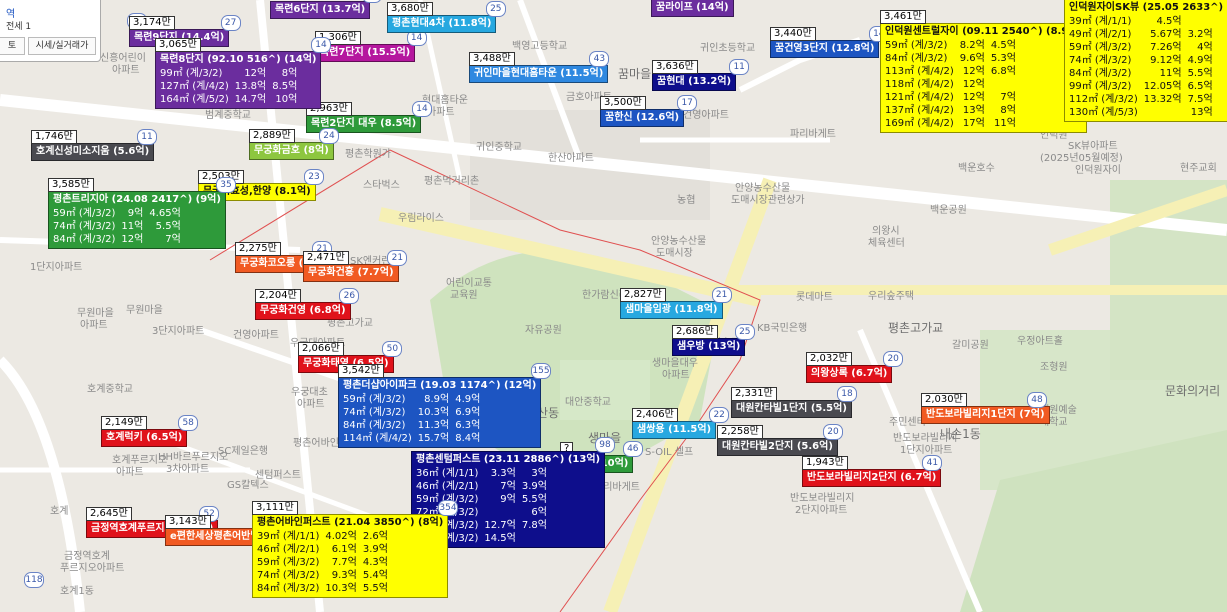  What do you see at coordinates (303, 311) in the screenshot?
I see `marker-complex-name: 무궁화건영 (6.8억)` at bounding box center [303, 311].